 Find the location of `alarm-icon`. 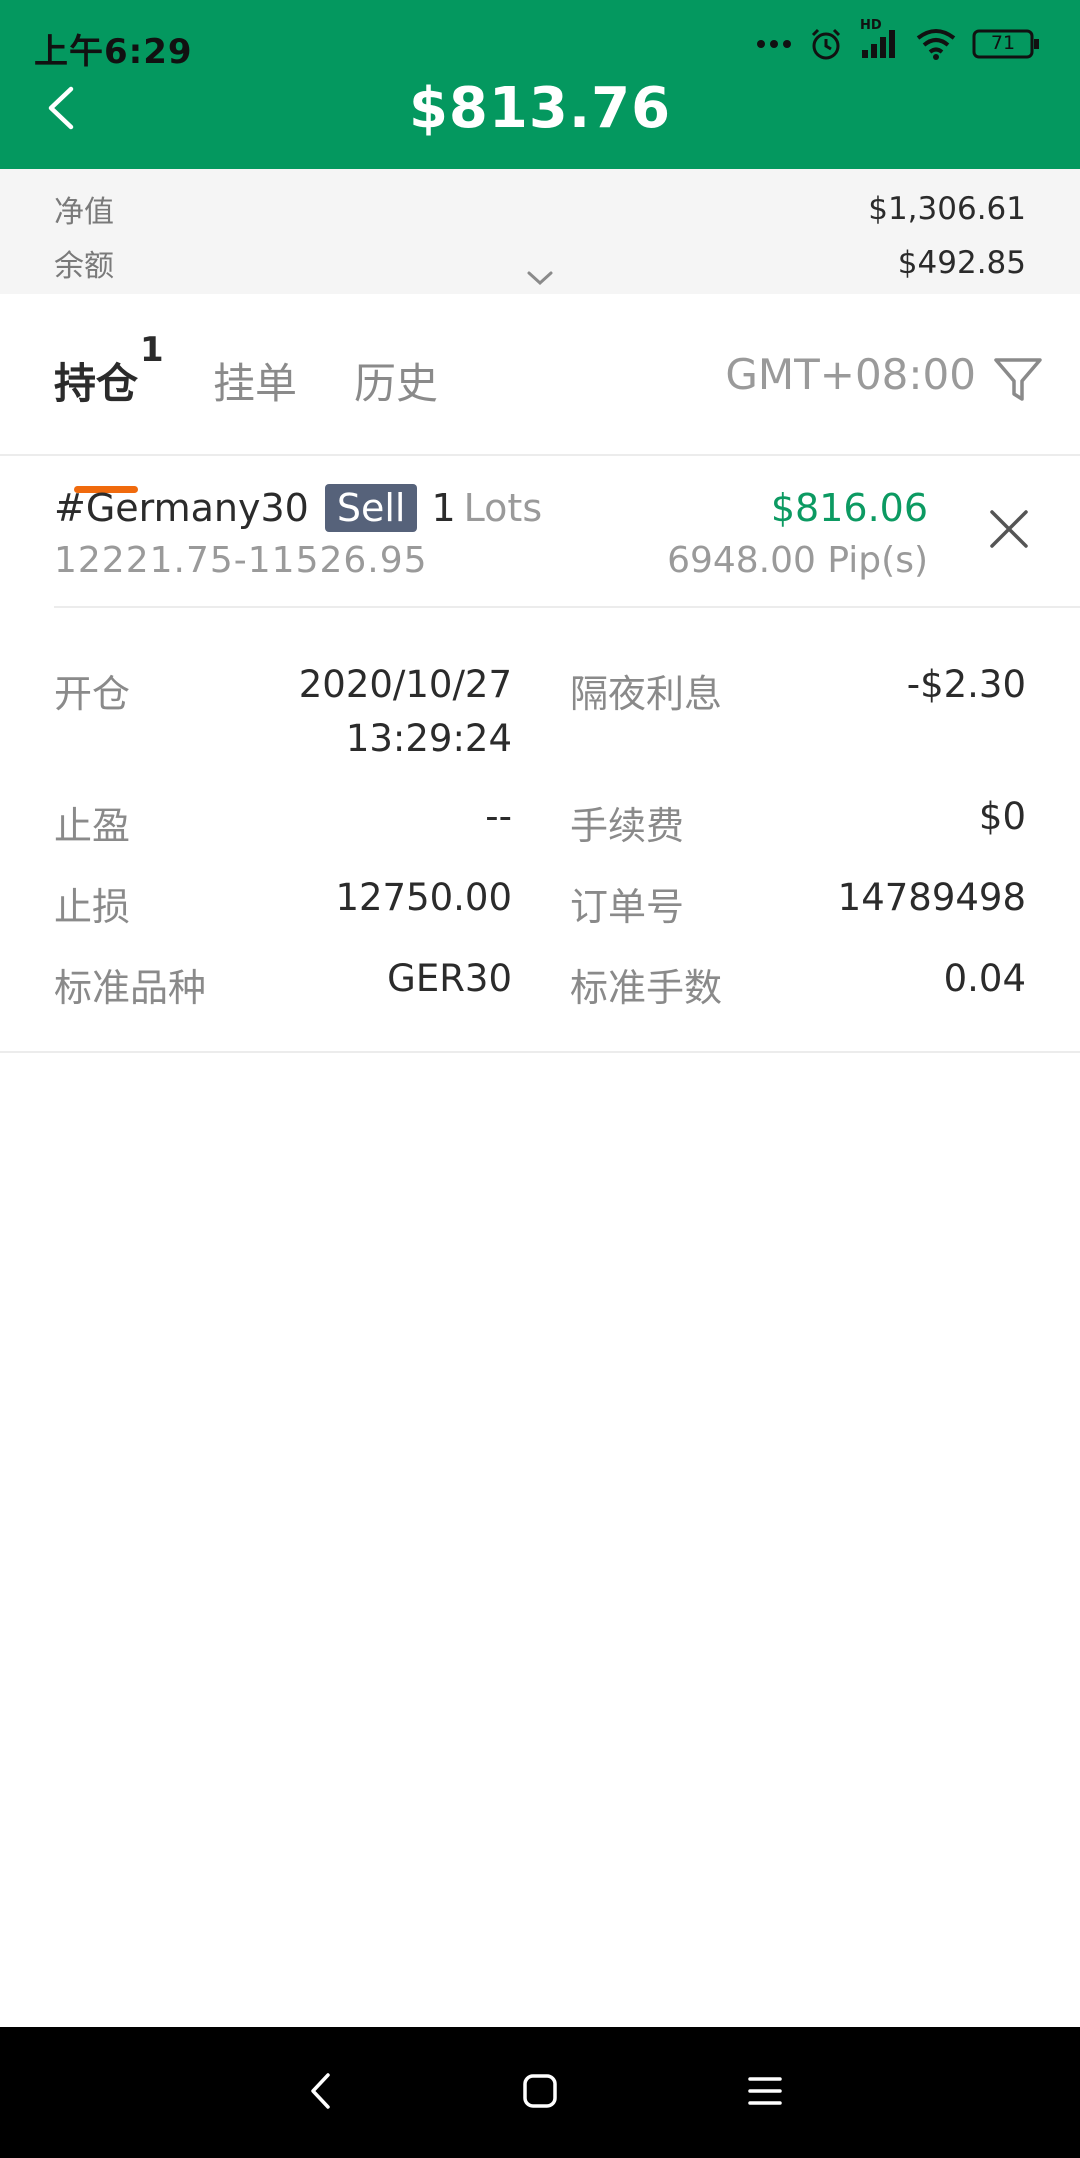

alarm-icon is located at coordinates (826, 44).